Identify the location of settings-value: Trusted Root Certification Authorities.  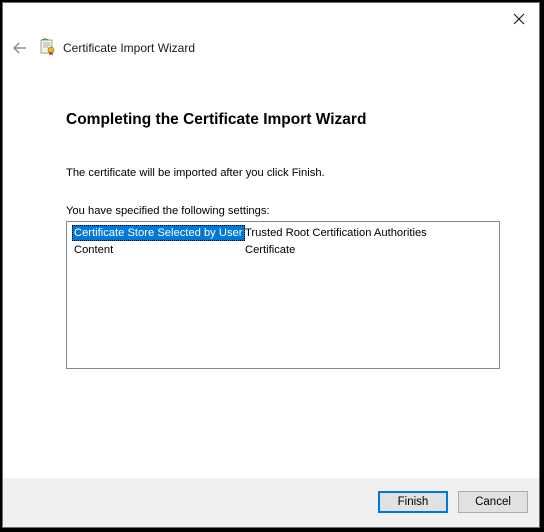
(336, 233).